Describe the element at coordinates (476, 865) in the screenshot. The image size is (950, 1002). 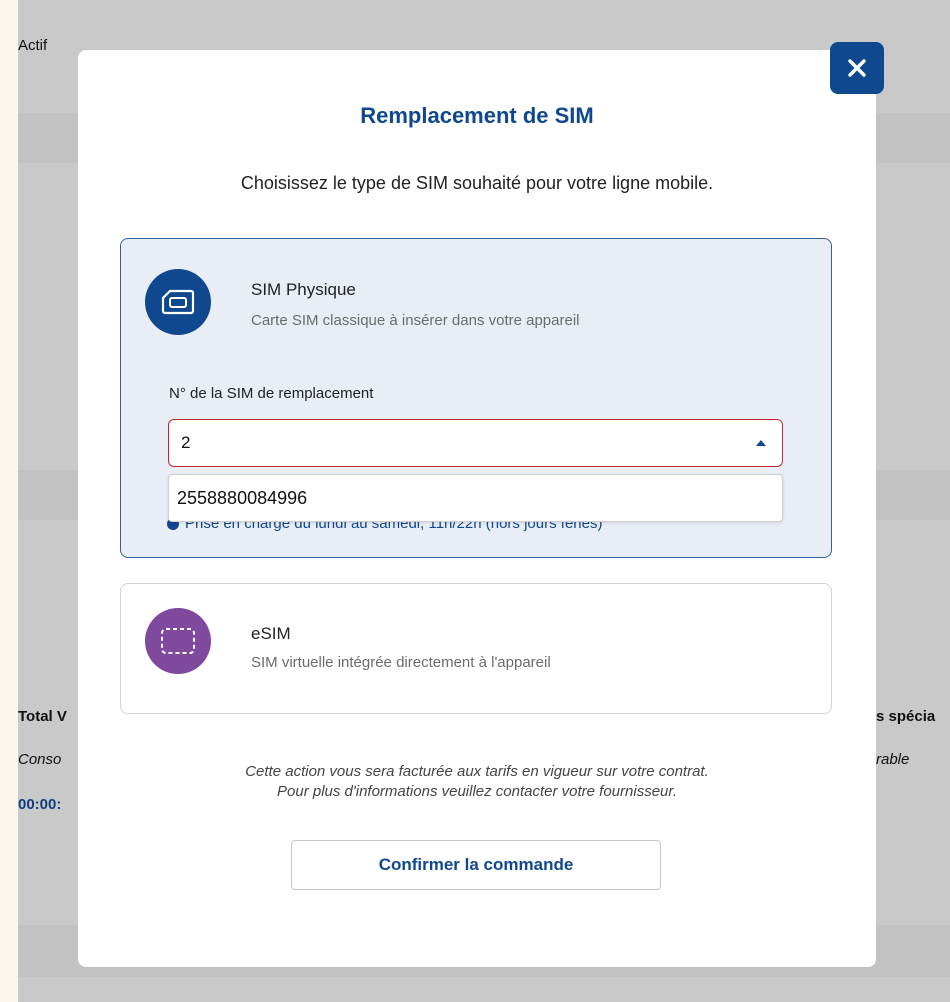
I see `confirm-order-button: Confirmer la commande` at that location.